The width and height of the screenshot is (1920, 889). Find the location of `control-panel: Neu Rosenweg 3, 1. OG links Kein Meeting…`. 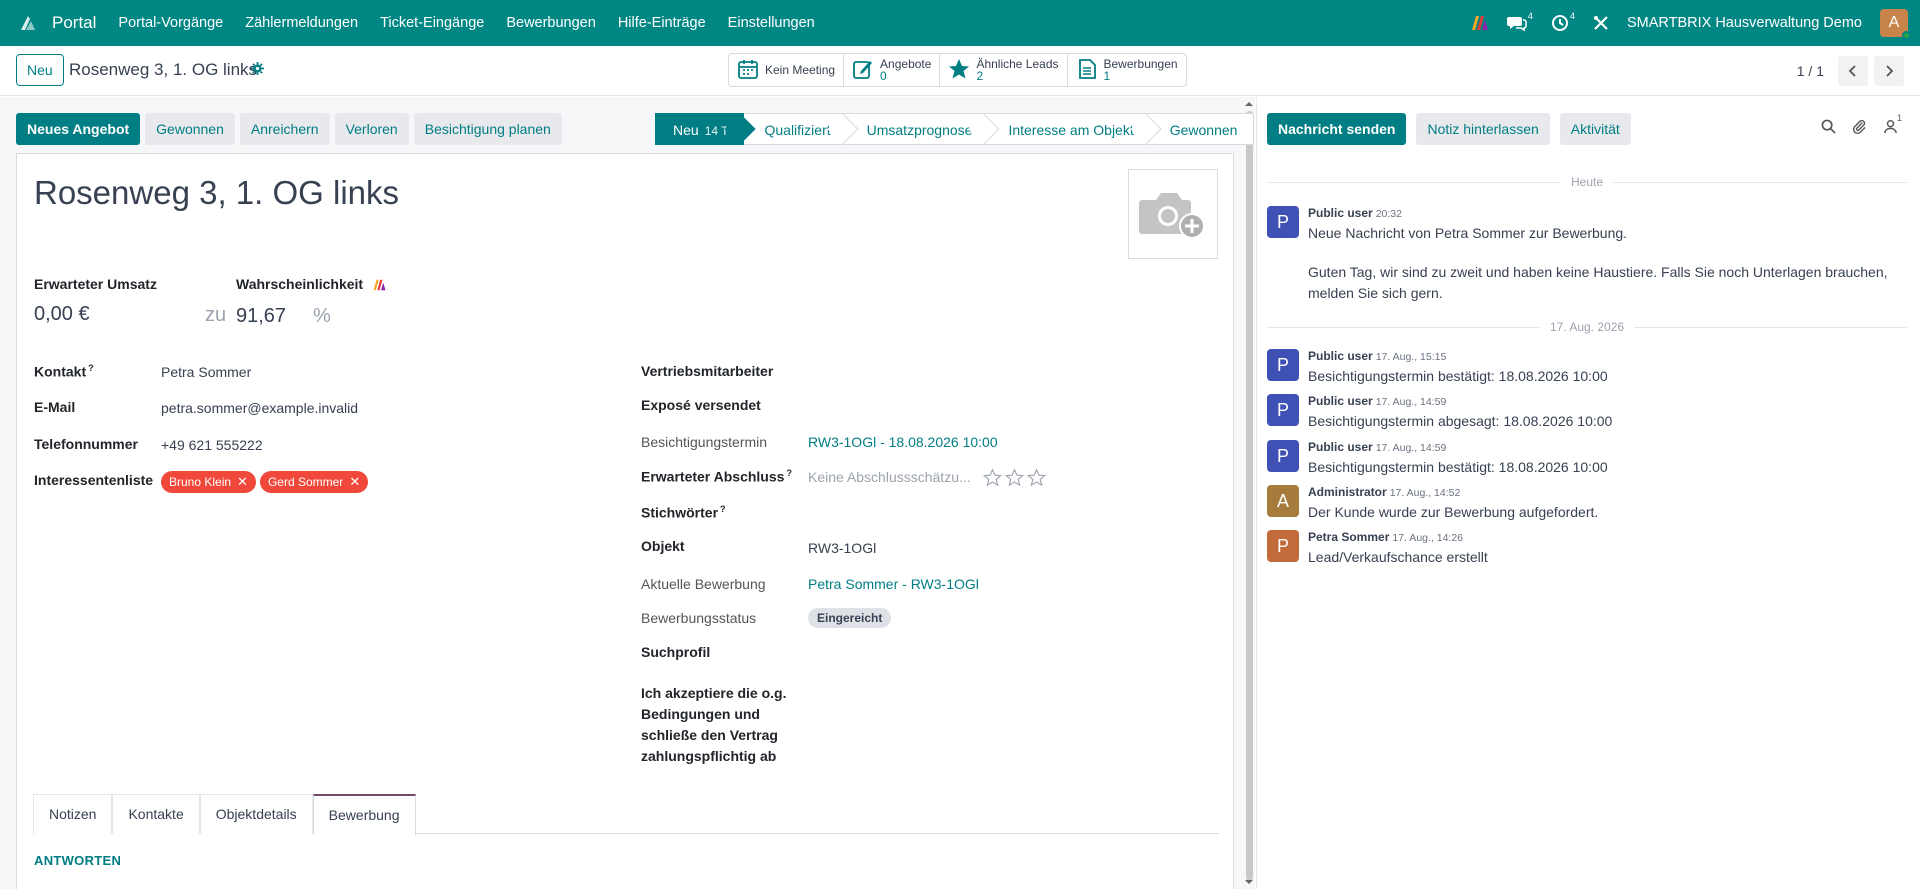

control-panel: Neu Rosenweg 3, 1. OG links Kein Meeting… is located at coordinates (960, 71).